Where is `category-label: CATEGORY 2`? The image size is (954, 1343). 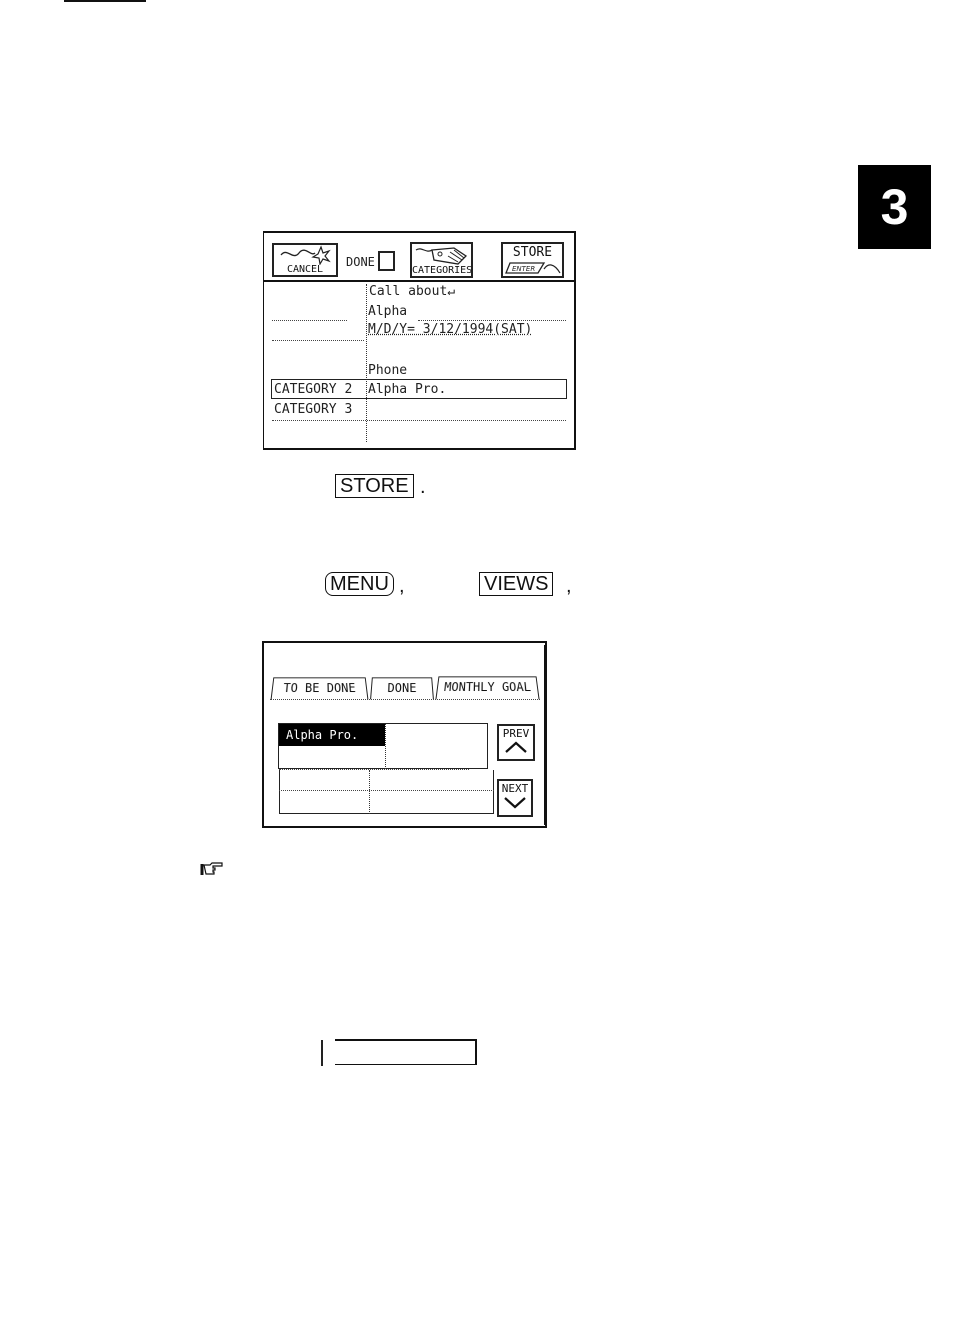 category-label: CATEGORY 2 is located at coordinates (313, 389).